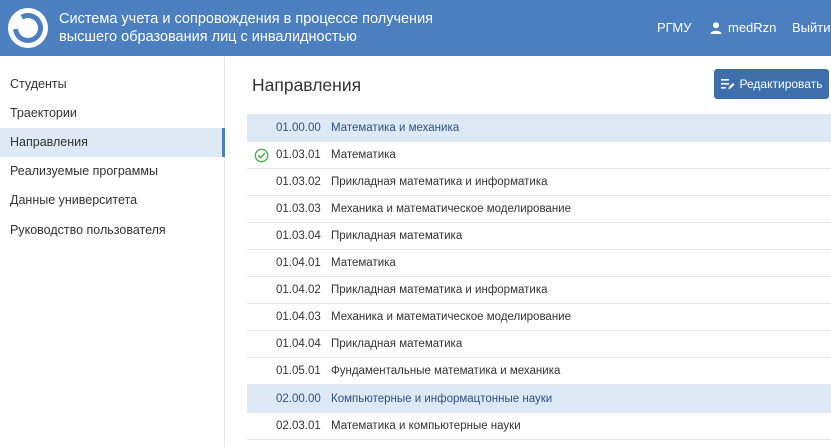  What do you see at coordinates (781, 84) in the screenshot?
I see `edit-button-label: Редактировать` at bounding box center [781, 84].